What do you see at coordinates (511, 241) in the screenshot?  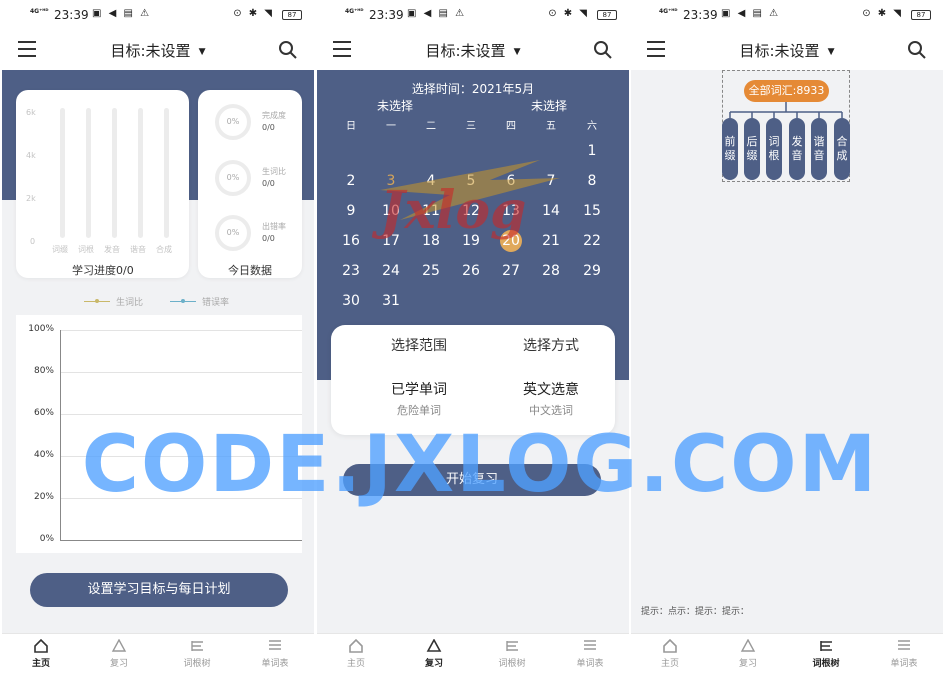 I see `calendar-day: 20` at bounding box center [511, 241].